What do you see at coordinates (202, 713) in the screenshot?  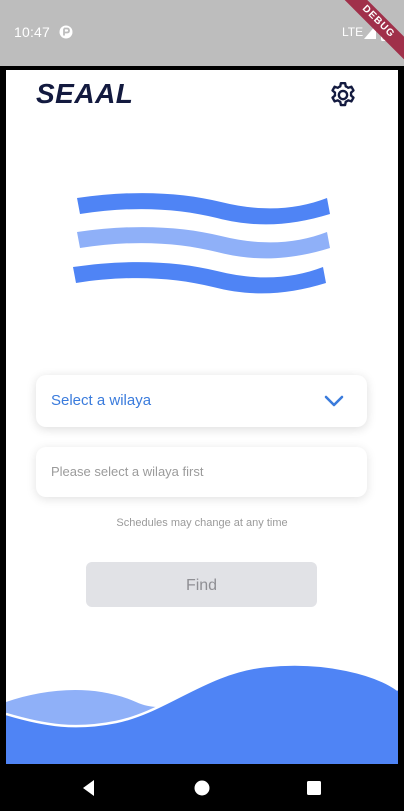 I see `bottom-waves-decoration` at bounding box center [202, 713].